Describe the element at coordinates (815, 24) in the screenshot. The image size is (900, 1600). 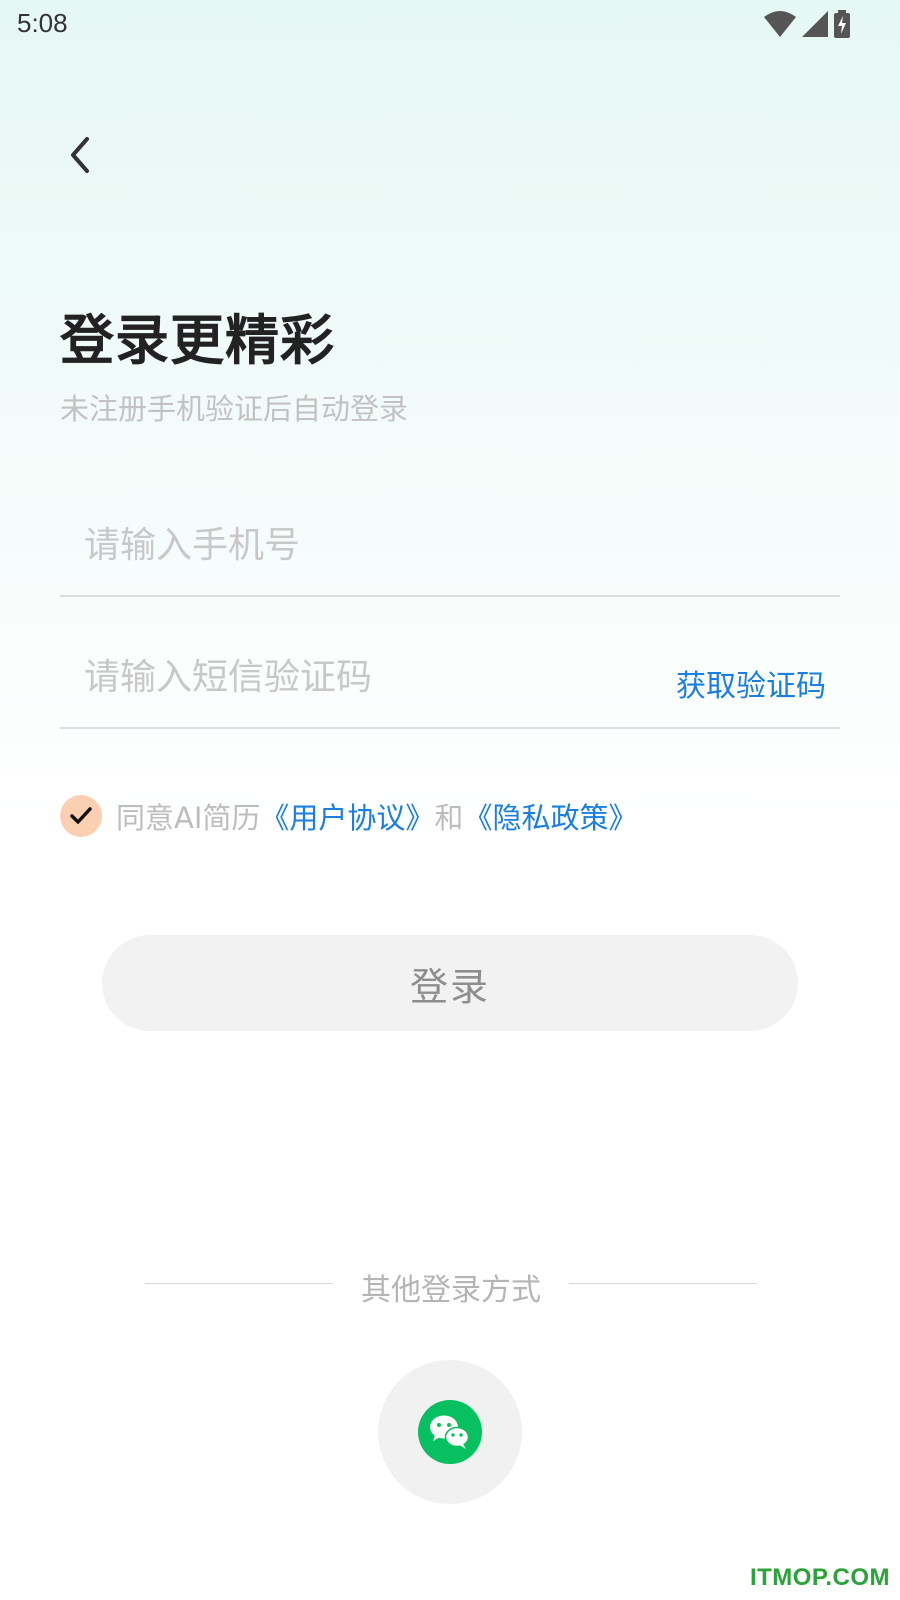
I see `signal-icon` at that location.